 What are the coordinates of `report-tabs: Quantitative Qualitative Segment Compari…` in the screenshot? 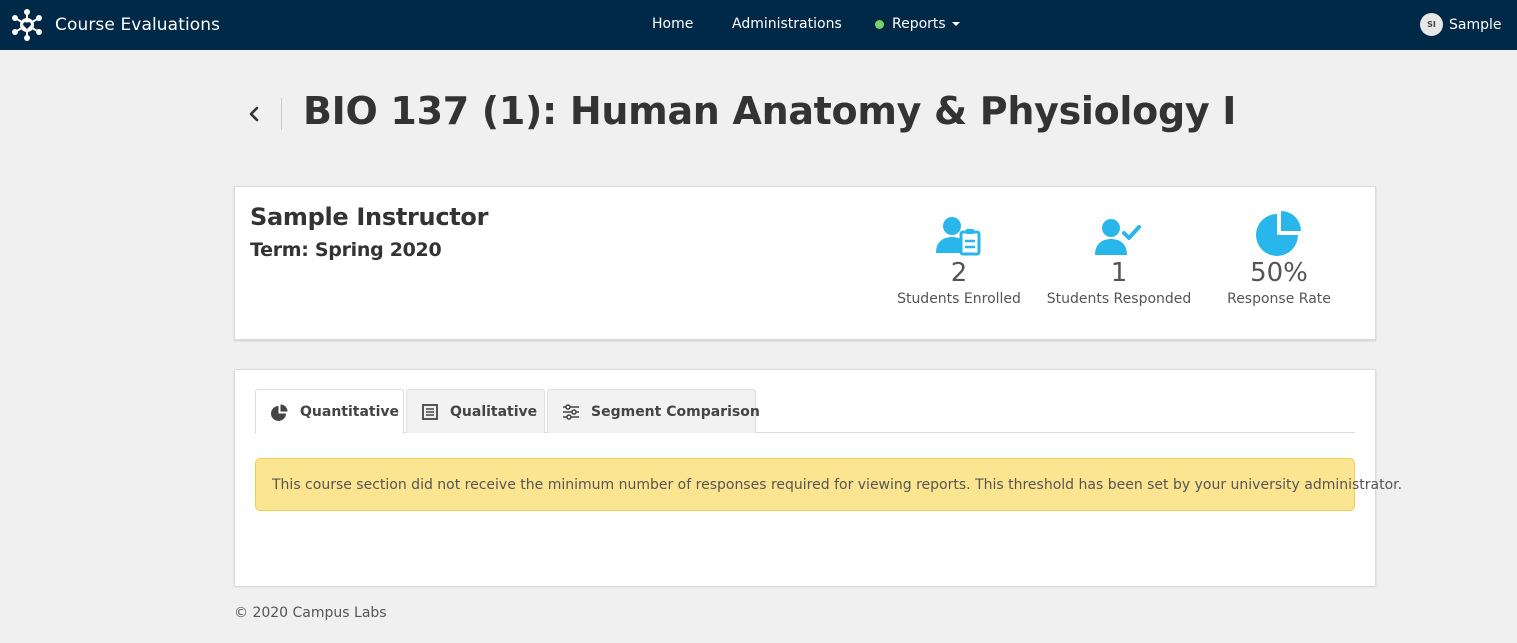 It's located at (805, 411).